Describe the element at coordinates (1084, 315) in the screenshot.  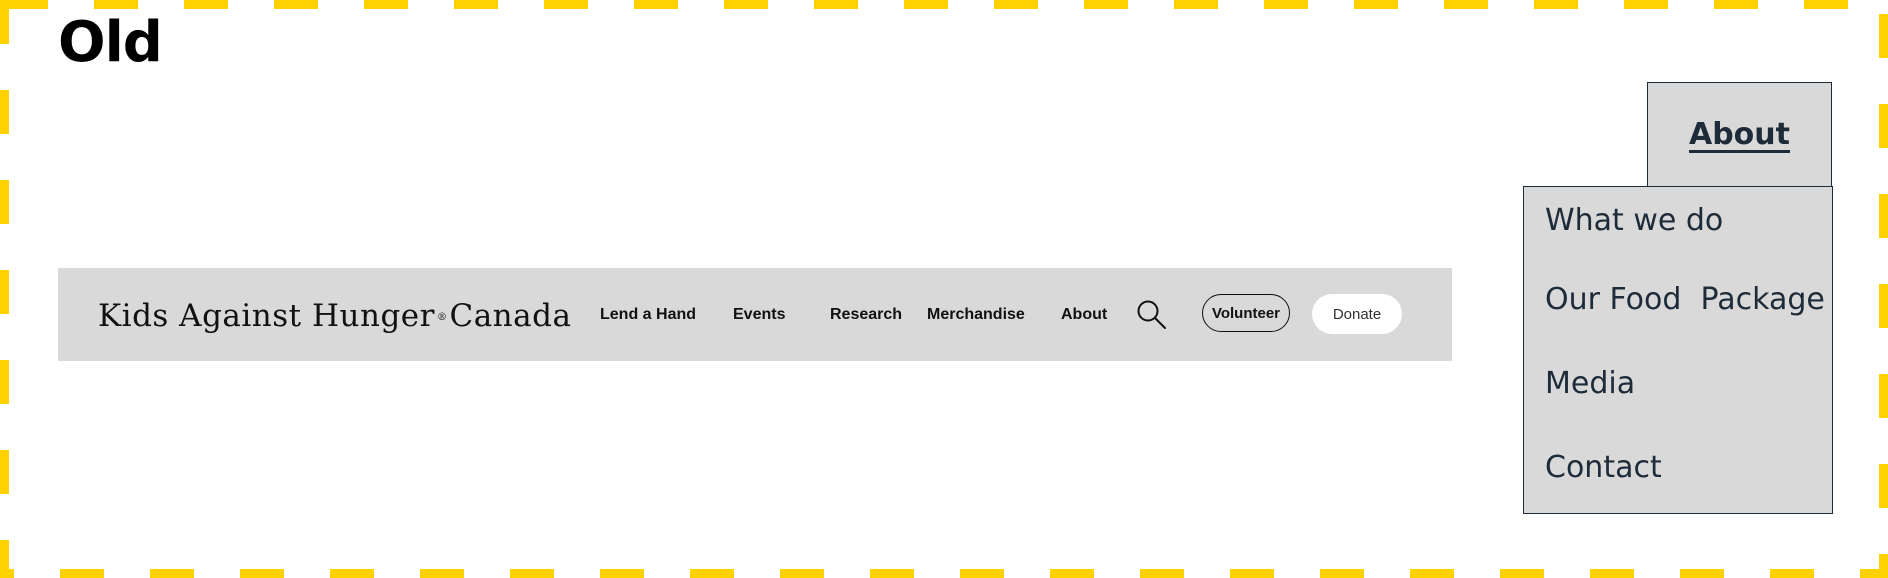
I see `nav-link-about: About` at that location.